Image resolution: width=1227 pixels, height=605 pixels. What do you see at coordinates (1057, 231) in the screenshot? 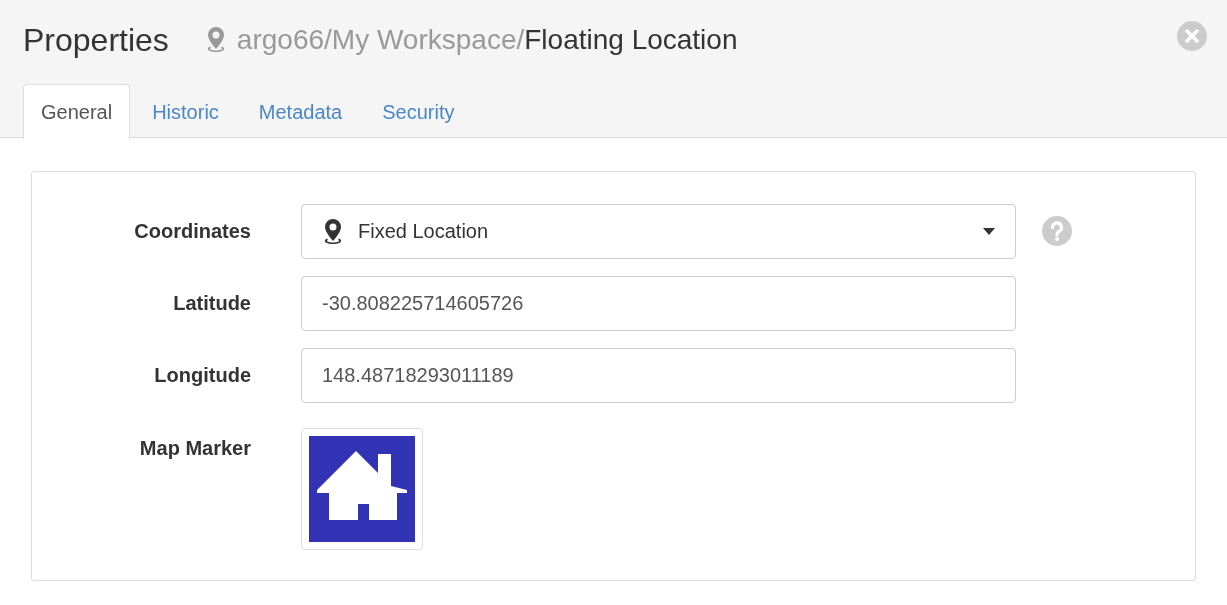
I see `help-icon` at bounding box center [1057, 231].